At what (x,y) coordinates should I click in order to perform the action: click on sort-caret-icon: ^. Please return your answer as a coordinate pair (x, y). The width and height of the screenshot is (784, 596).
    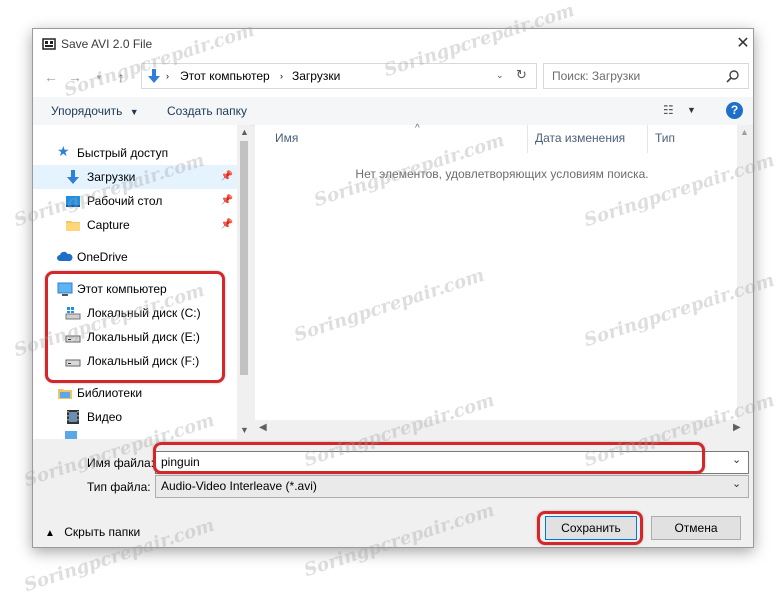
    Looking at the image, I should click on (417, 128).